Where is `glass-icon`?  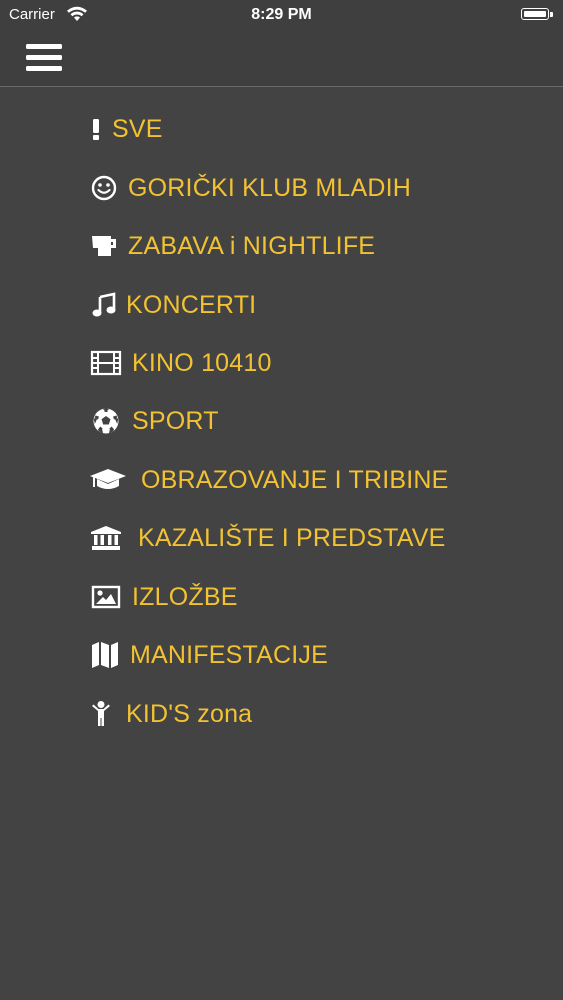
glass-icon is located at coordinates (104, 246).